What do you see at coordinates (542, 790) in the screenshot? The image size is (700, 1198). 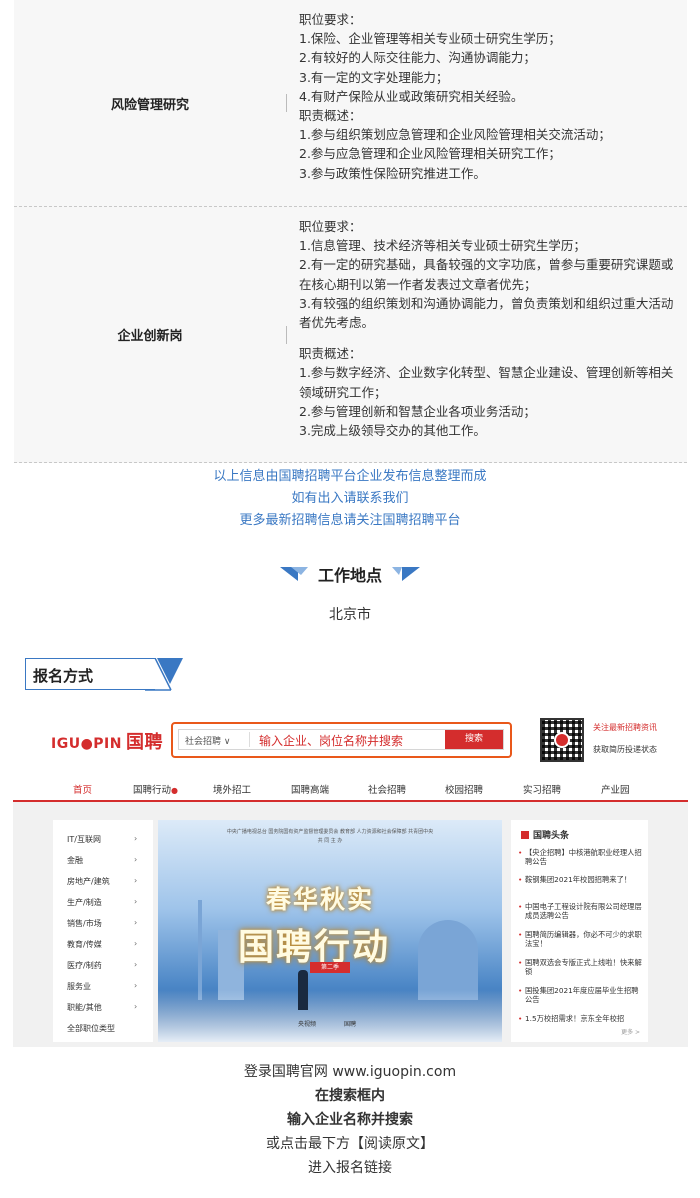 I see `nav-item: 实习招聘` at bounding box center [542, 790].